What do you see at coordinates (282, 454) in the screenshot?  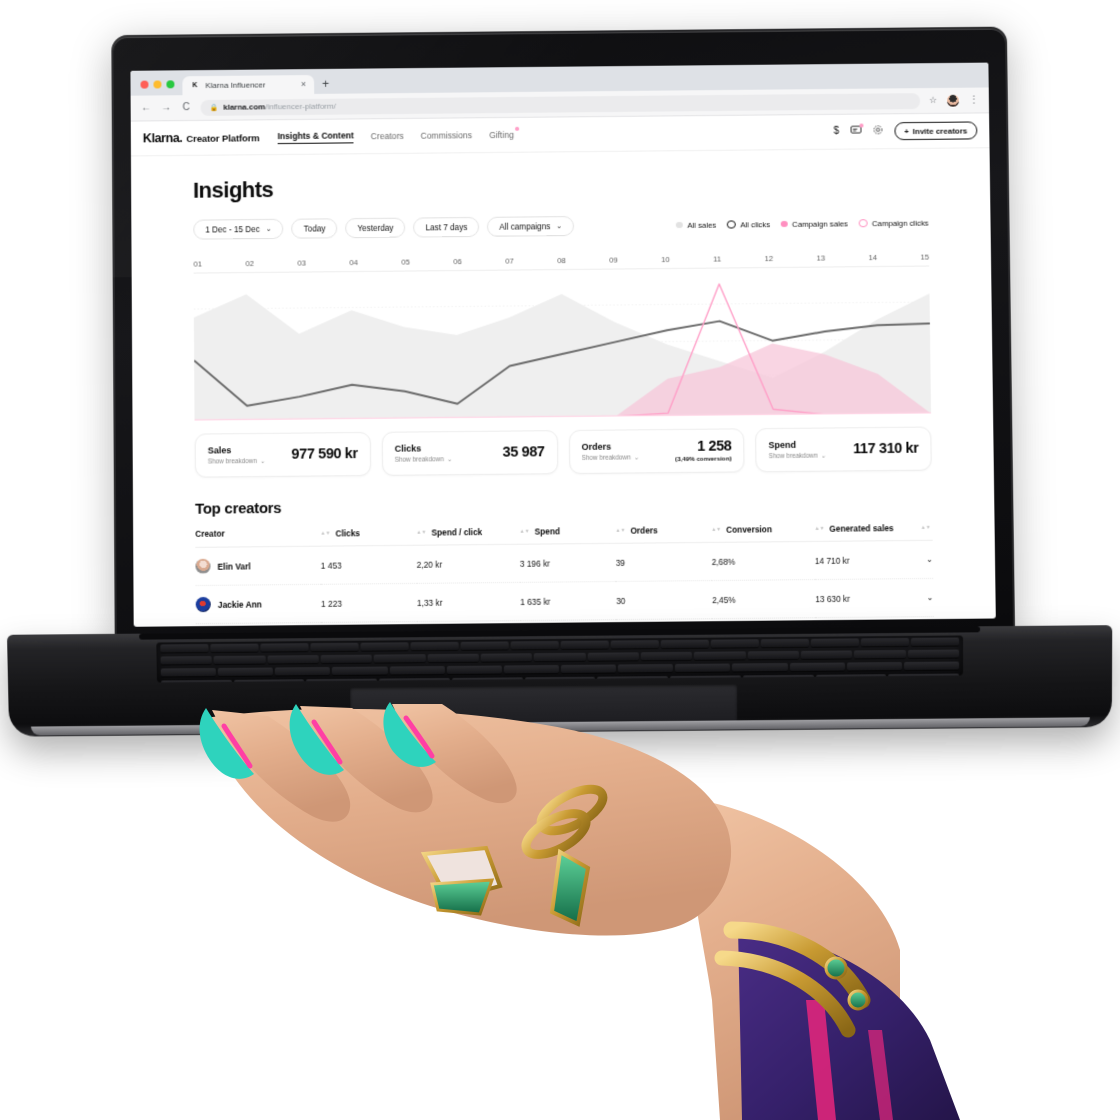 I see `stat-card-sales: Sales Show breakdown ⌄ 977 590 kr` at bounding box center [282, 454].